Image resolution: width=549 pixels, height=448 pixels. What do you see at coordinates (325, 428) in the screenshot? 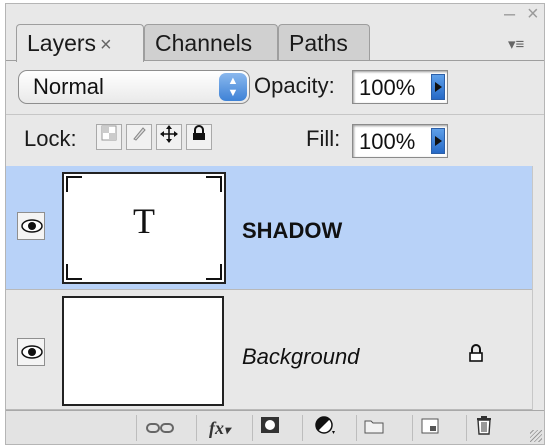
I see `adjustment-layer-icon` at bounding box center [325, 428].